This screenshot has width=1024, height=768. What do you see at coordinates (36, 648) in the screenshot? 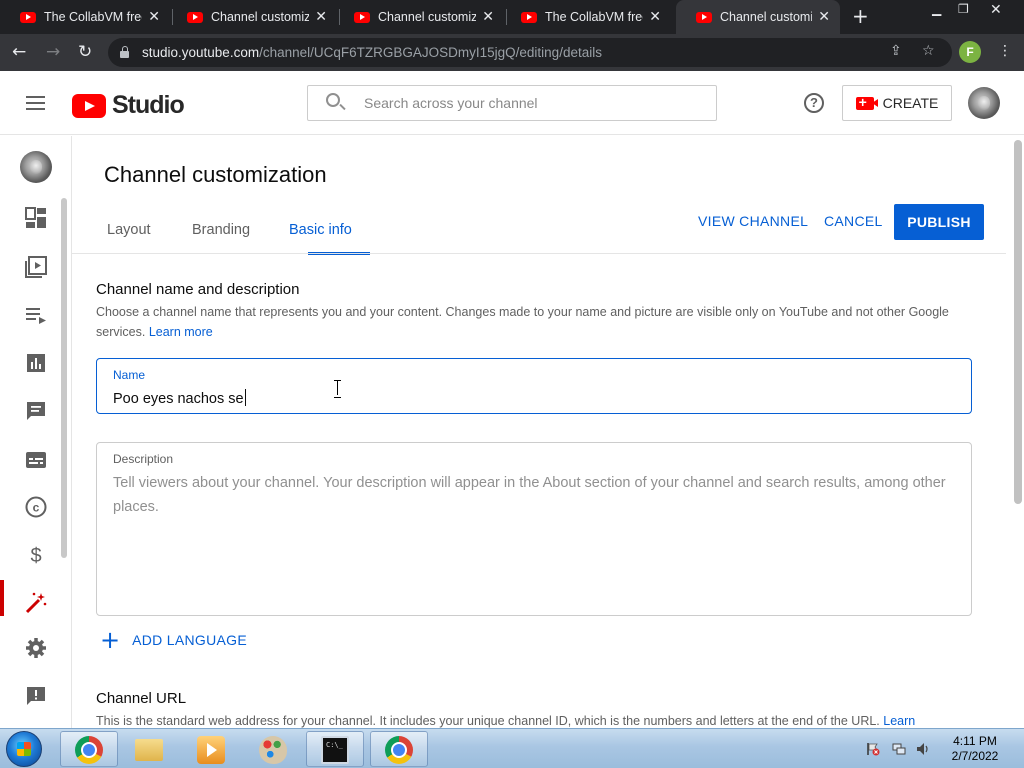
I see `settings-gear-icon` at bounding box center [36, 648].